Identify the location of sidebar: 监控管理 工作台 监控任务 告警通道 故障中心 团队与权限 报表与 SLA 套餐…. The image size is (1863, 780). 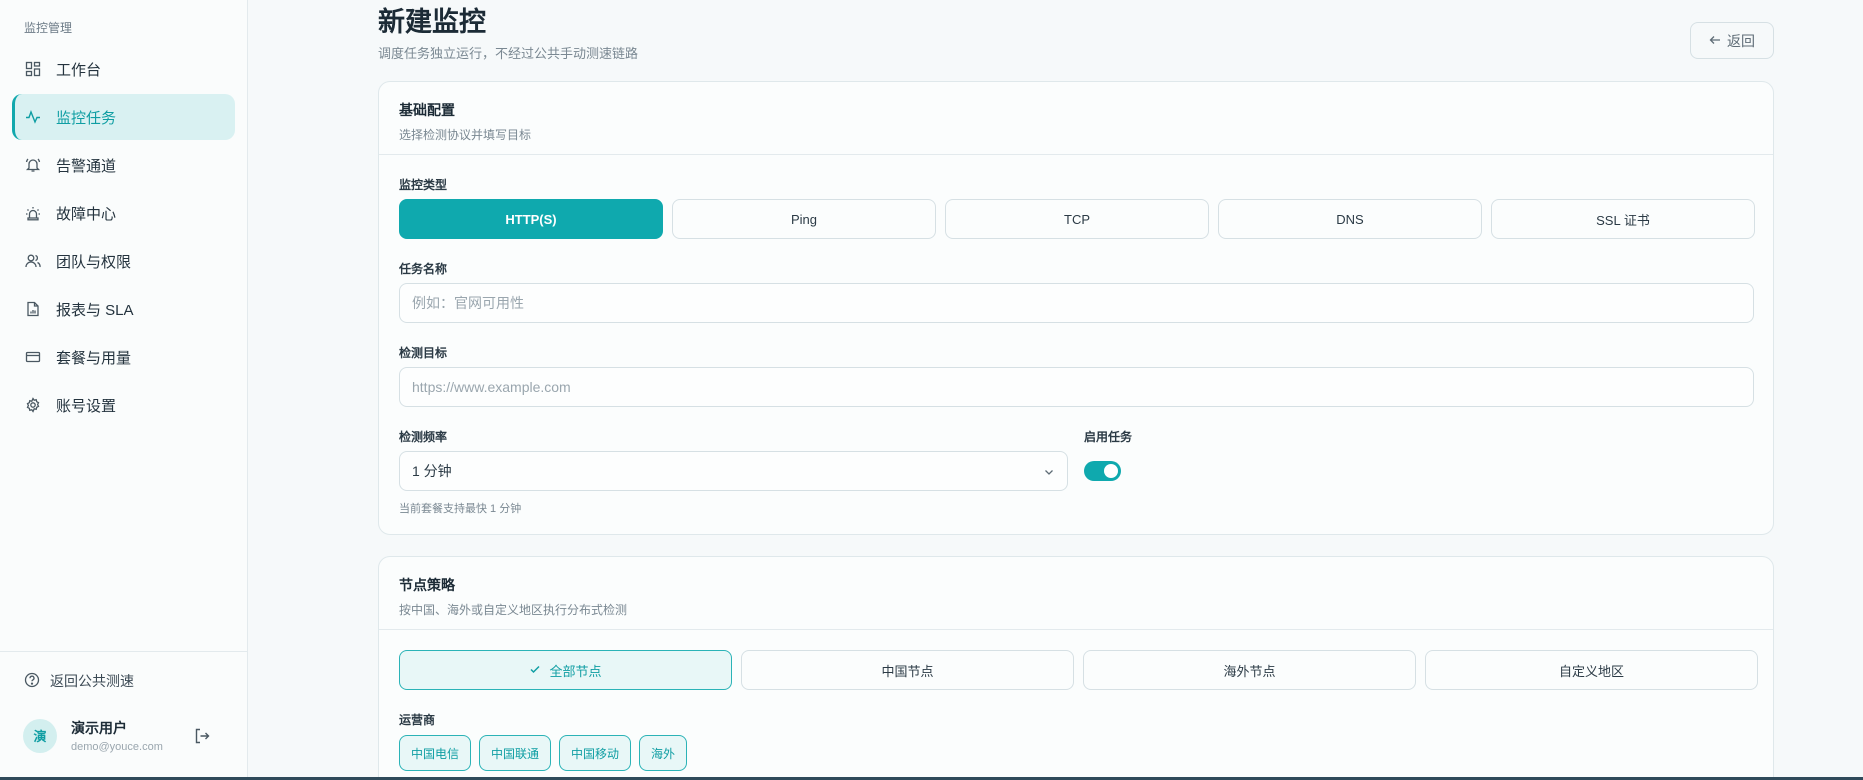
(124, 388).